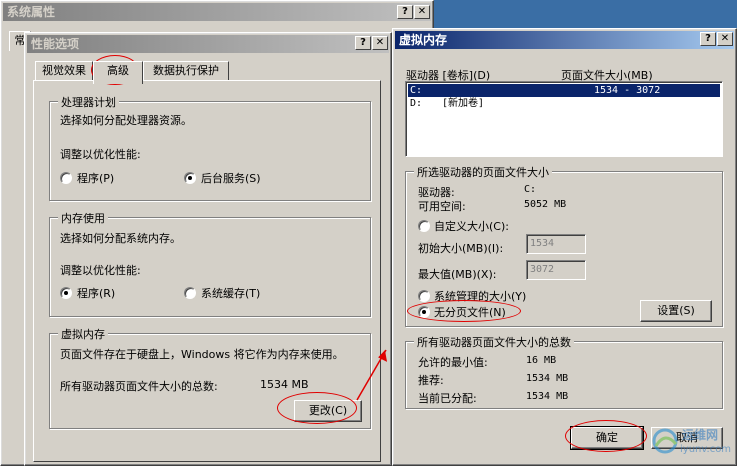 This screenshot has height=466, width=737. Describe the element at coordinates (208, 44) in the screenshot. I see `performance-options-titlebar: 性能选项` at that location.